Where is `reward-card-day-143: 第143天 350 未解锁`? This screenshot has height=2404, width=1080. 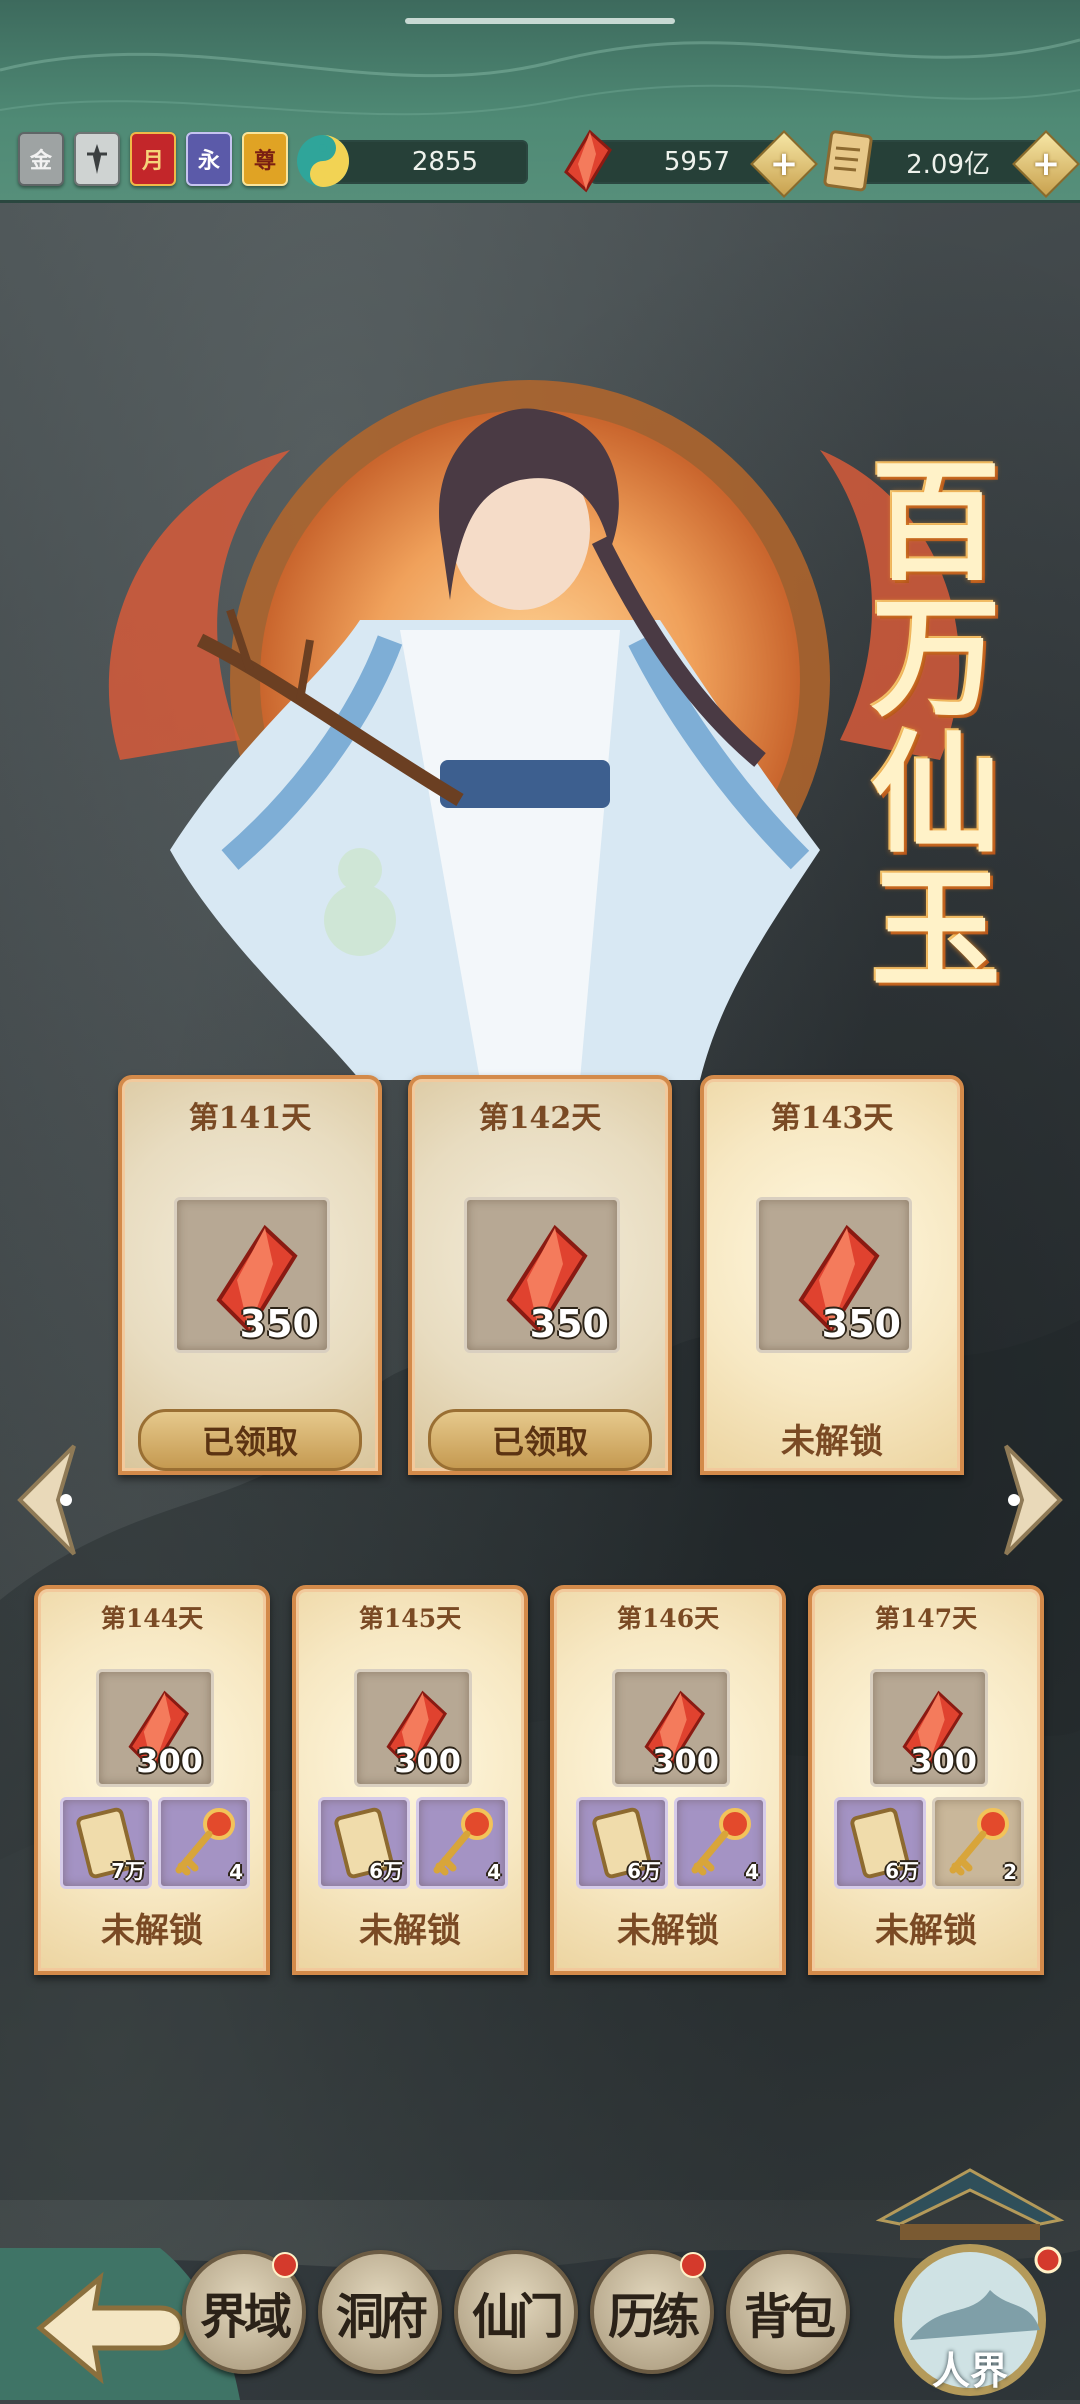
reward-card-day-143: 第143天 350 未解锁 is located at coordinates (832, 1275).